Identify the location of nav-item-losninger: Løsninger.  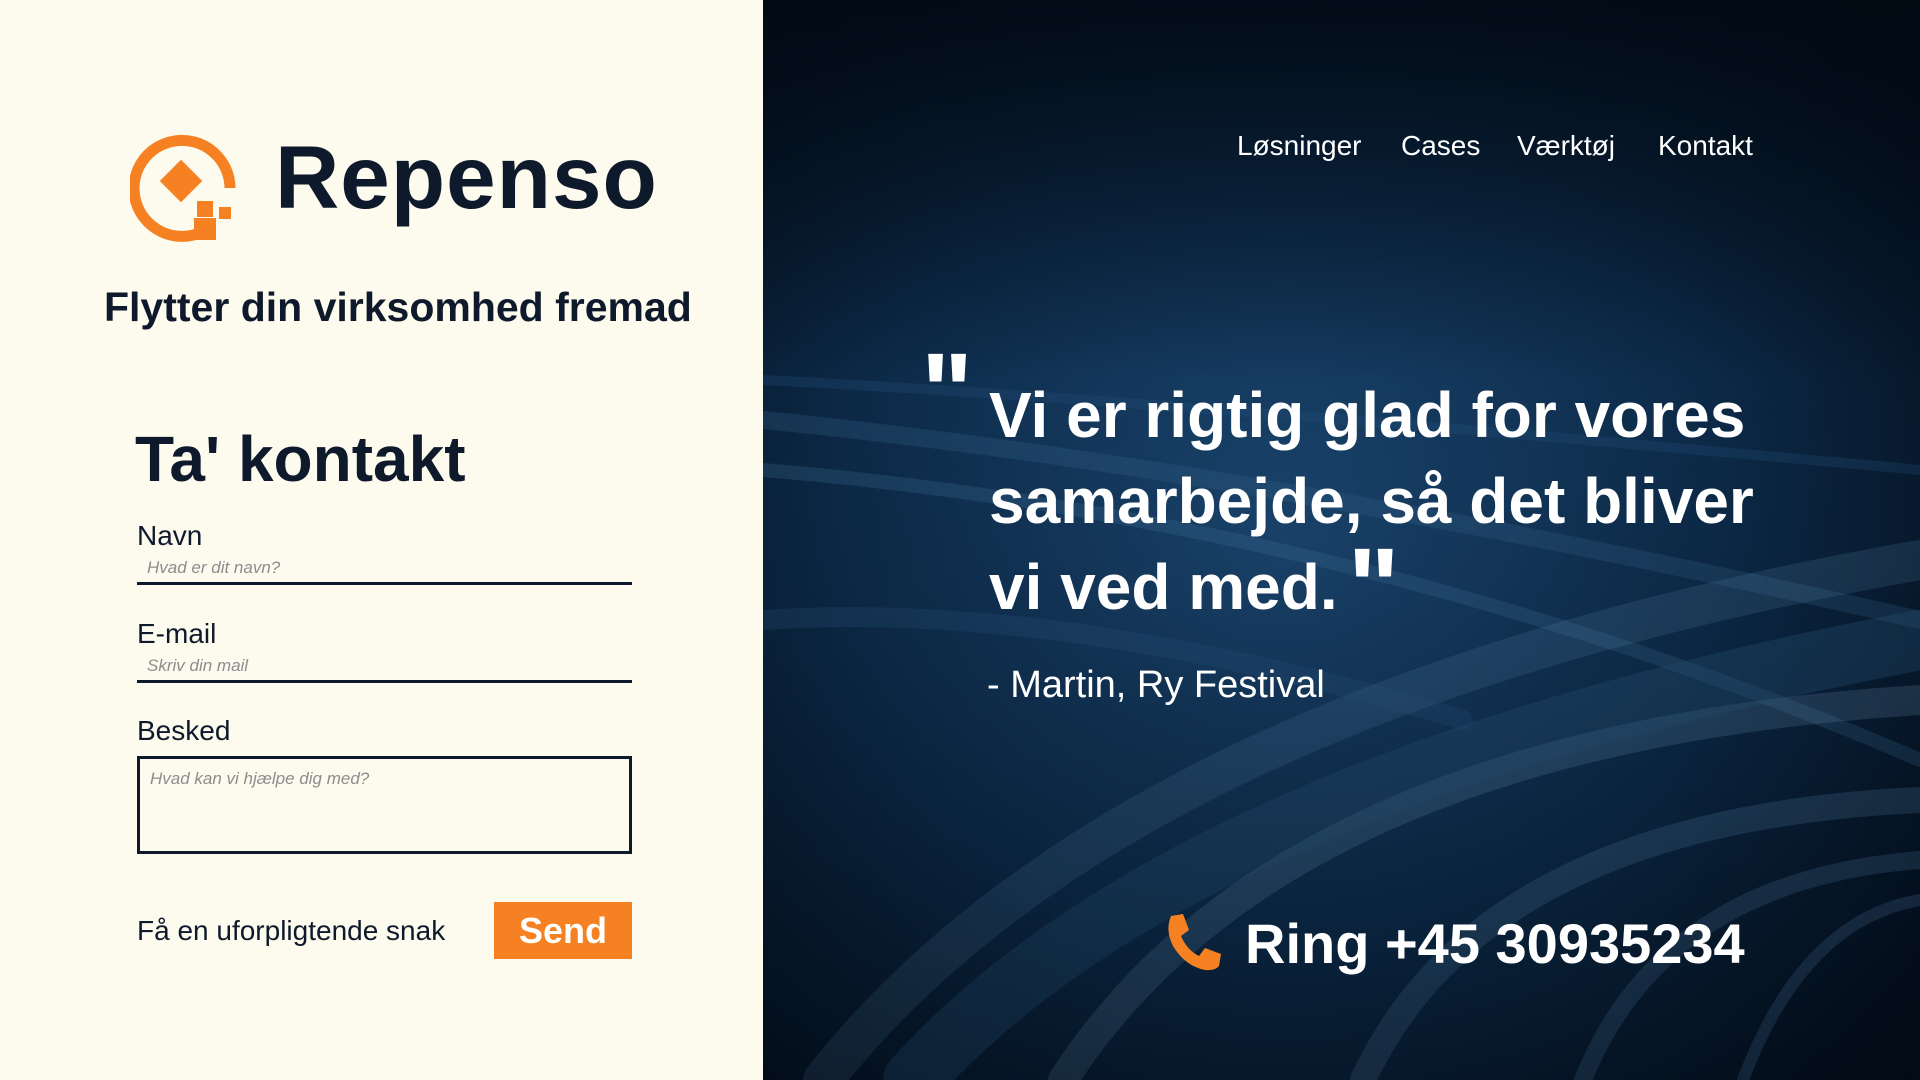
(1299, 146).